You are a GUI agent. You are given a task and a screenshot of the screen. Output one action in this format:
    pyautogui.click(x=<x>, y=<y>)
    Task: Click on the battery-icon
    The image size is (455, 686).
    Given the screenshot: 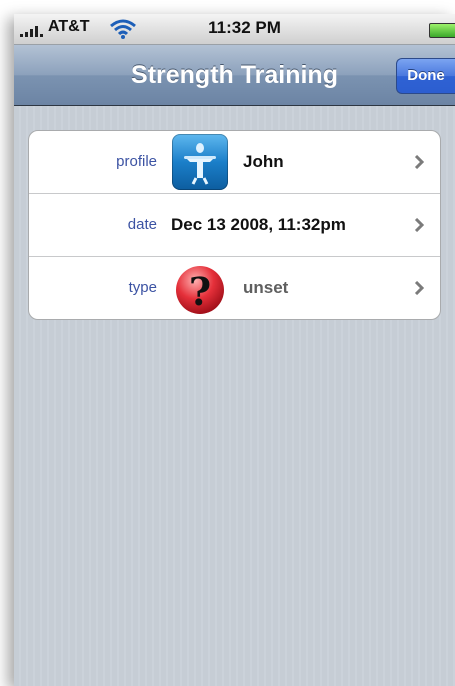 What is the action you would take?
    pyautogui.click(x=442, y=30)
    